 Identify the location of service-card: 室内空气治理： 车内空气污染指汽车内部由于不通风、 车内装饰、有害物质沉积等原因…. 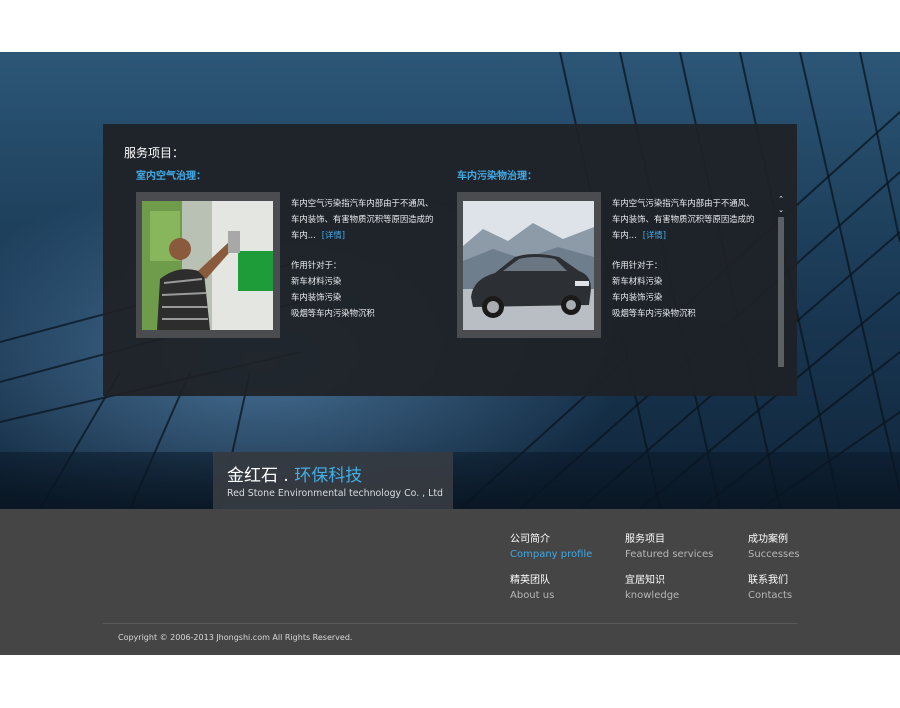
(289, 259).